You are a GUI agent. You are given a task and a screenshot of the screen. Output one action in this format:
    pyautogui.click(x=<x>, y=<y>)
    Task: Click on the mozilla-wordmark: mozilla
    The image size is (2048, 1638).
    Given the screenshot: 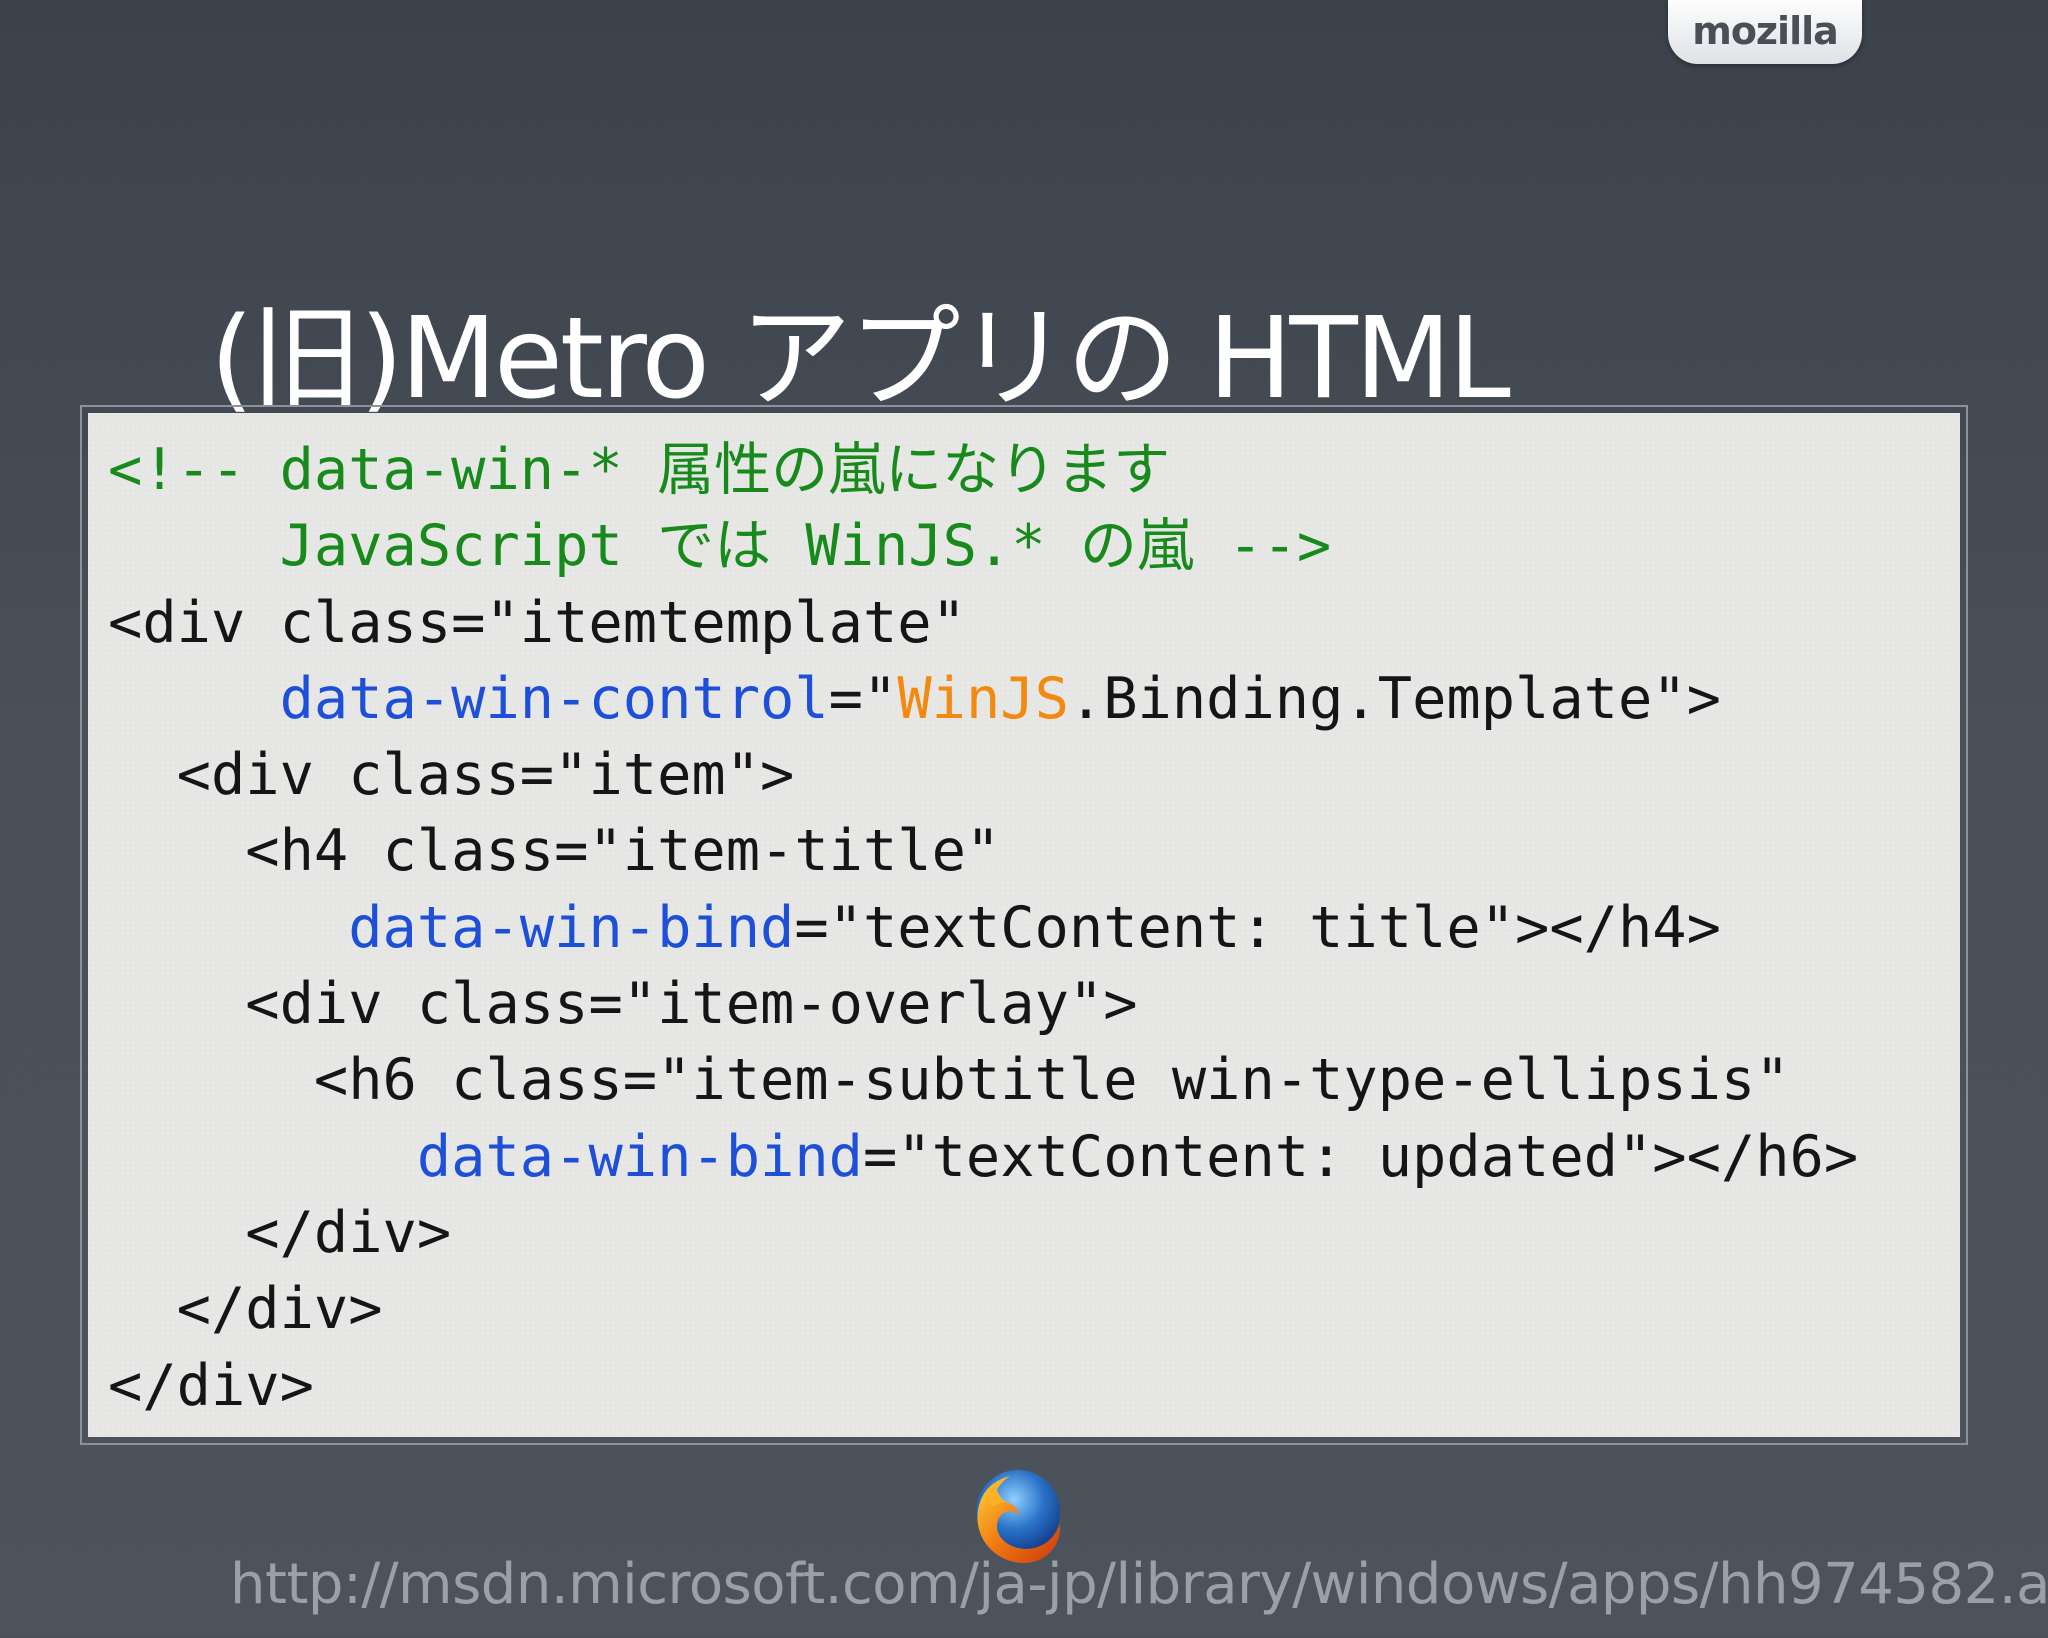 What is the action you would take?
    pyautogui.click(x=1765, y=31)
    